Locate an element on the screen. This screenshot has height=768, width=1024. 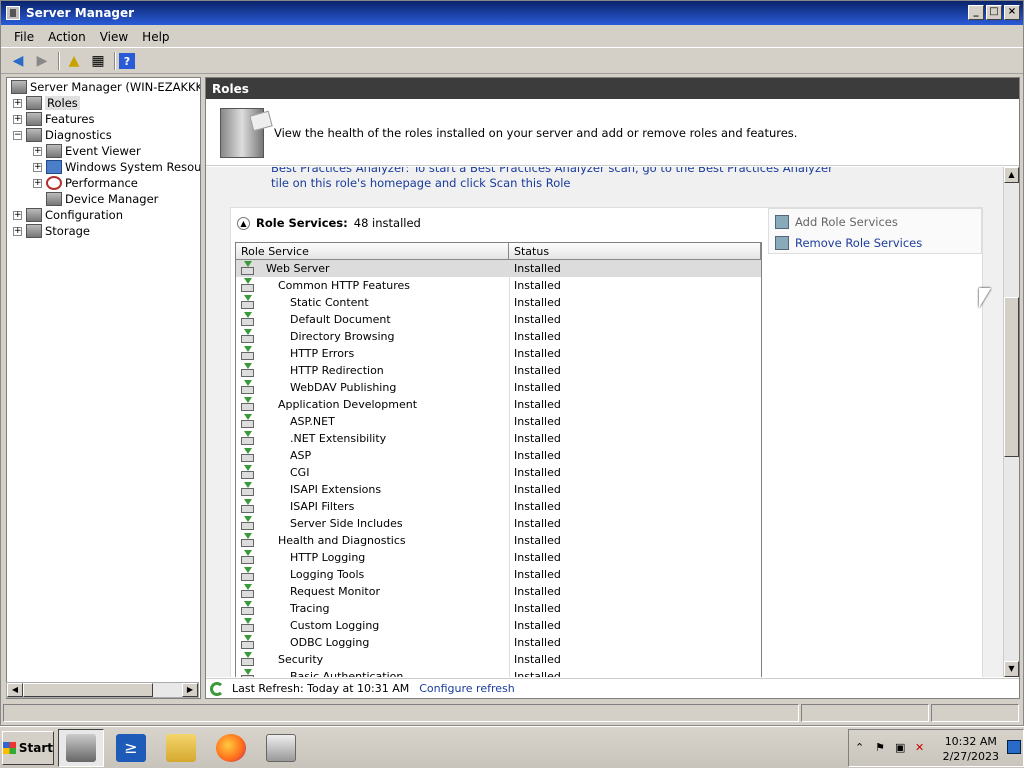
tree-item-performance: + Performance is located at coordinates (85, 183).